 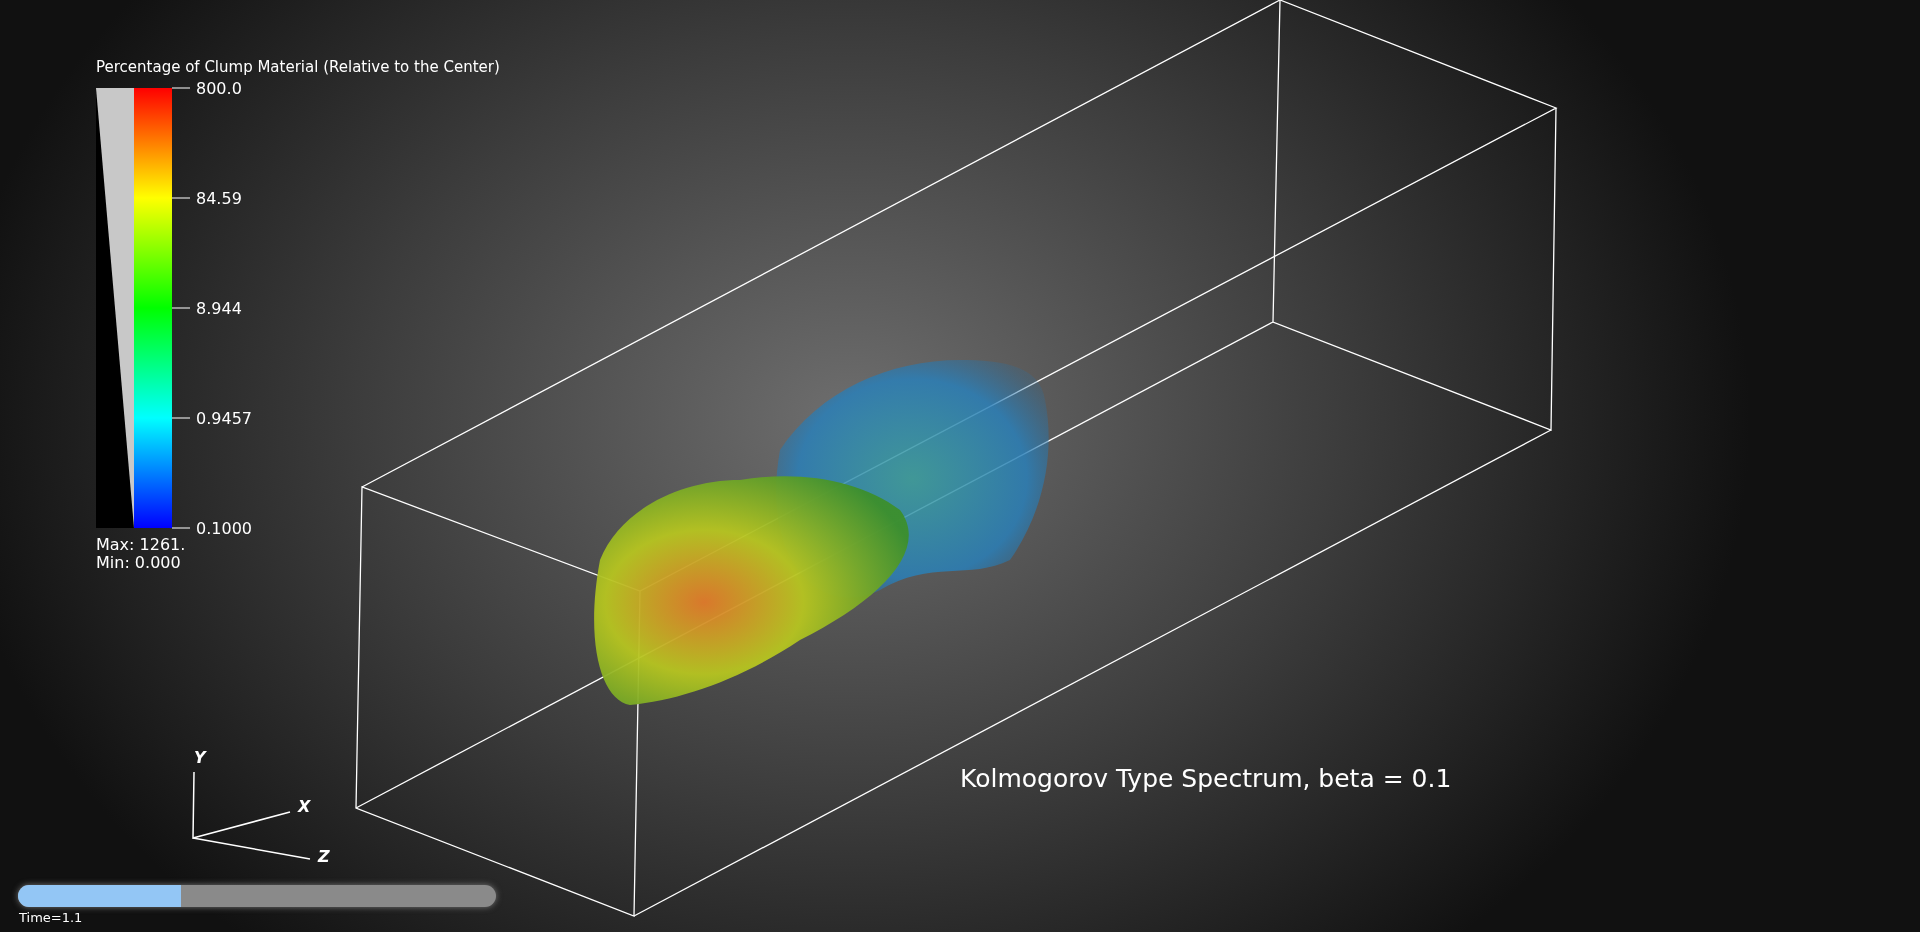 I want to click on legend-title: Percentage of Clump Material (Relative to the Center), so click(x=298, y=67).